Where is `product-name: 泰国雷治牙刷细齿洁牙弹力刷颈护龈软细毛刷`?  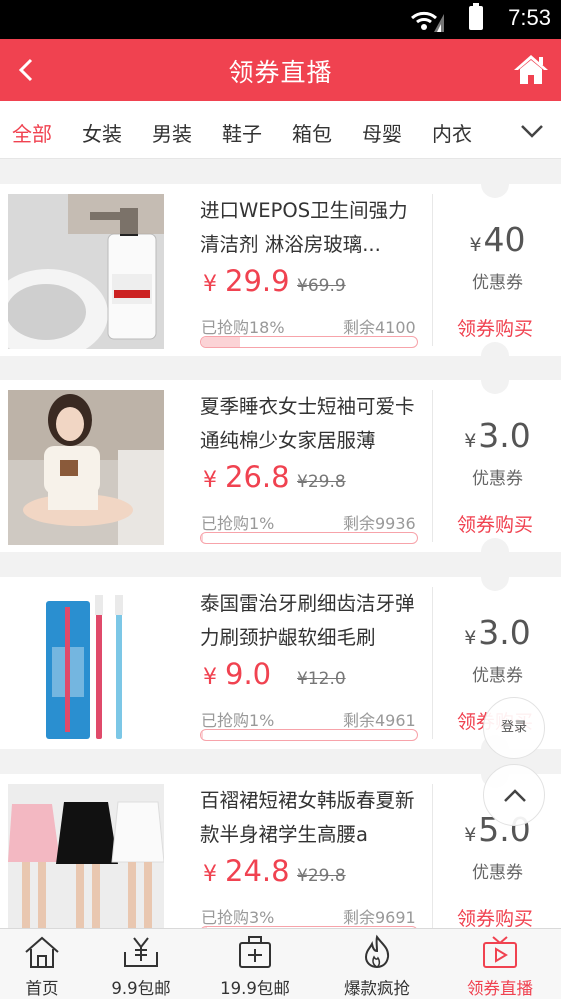
product-name: 泰国雷治牙刷细齿洁牙弹力刷颈护龈软细毛刷 is located at coordinates (307, 620).